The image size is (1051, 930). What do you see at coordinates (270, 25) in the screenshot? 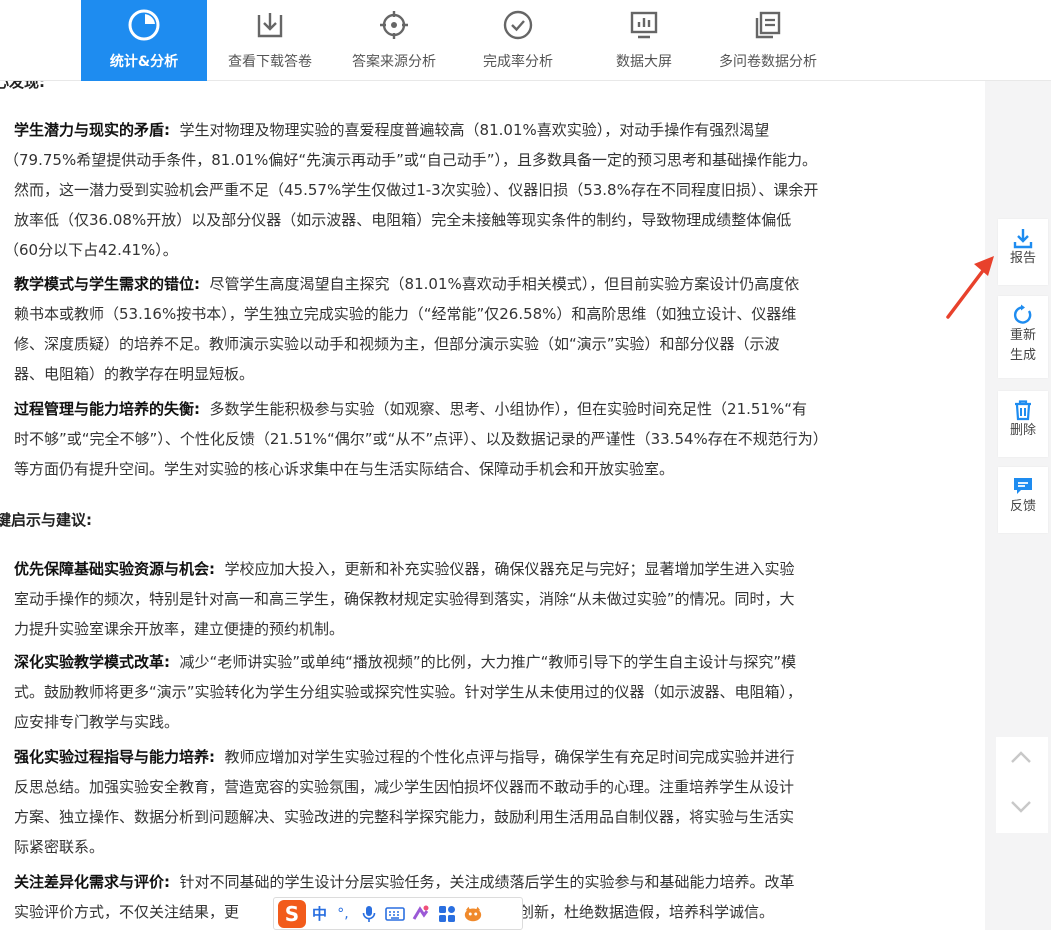
I see `download-icon` at bounding box center [270, 25].